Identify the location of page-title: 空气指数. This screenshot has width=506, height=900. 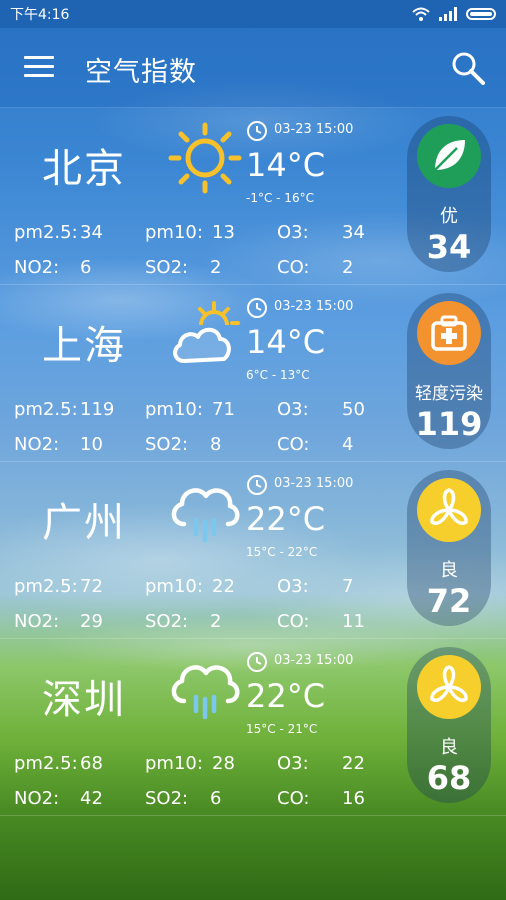
(141, 72).